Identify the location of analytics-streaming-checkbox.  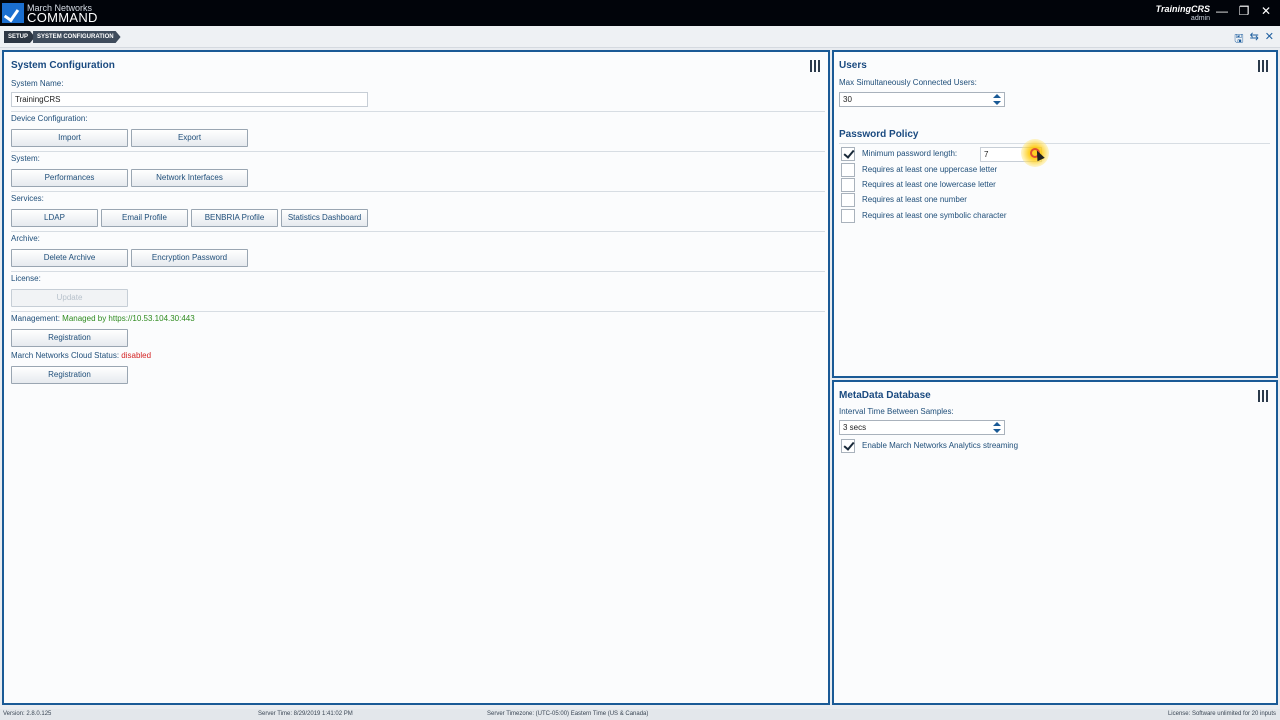
(848, 446).